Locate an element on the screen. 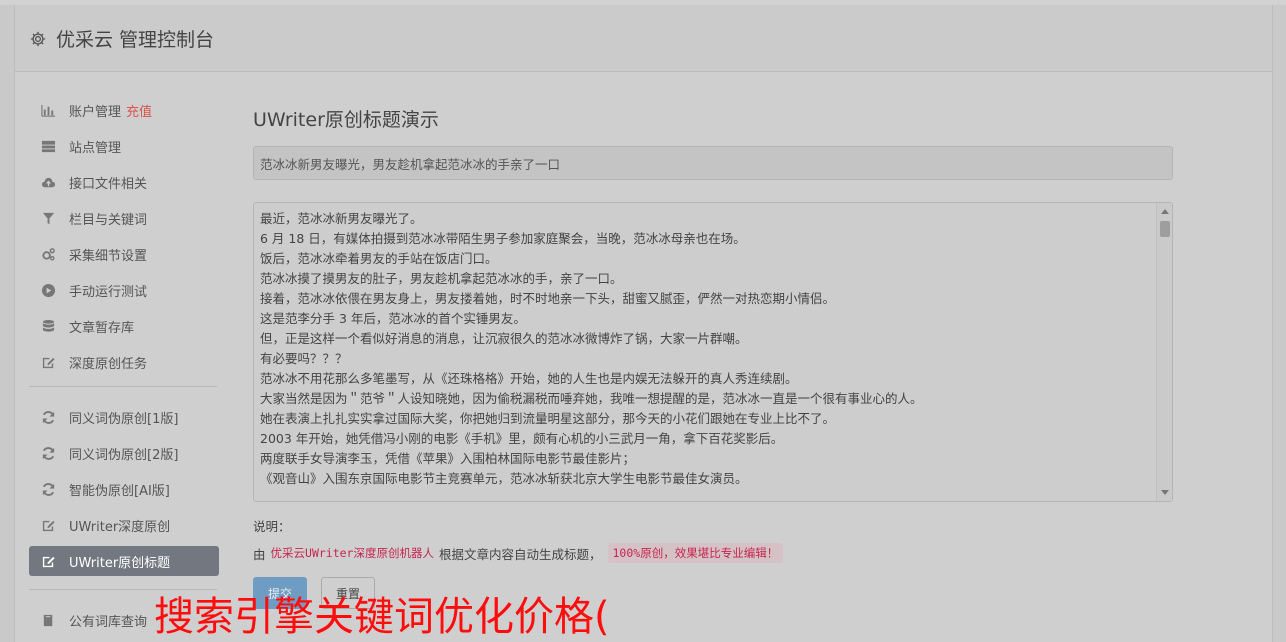 This screenshot has width=1286, height=642. title-input is located at coordinates (713, 163).